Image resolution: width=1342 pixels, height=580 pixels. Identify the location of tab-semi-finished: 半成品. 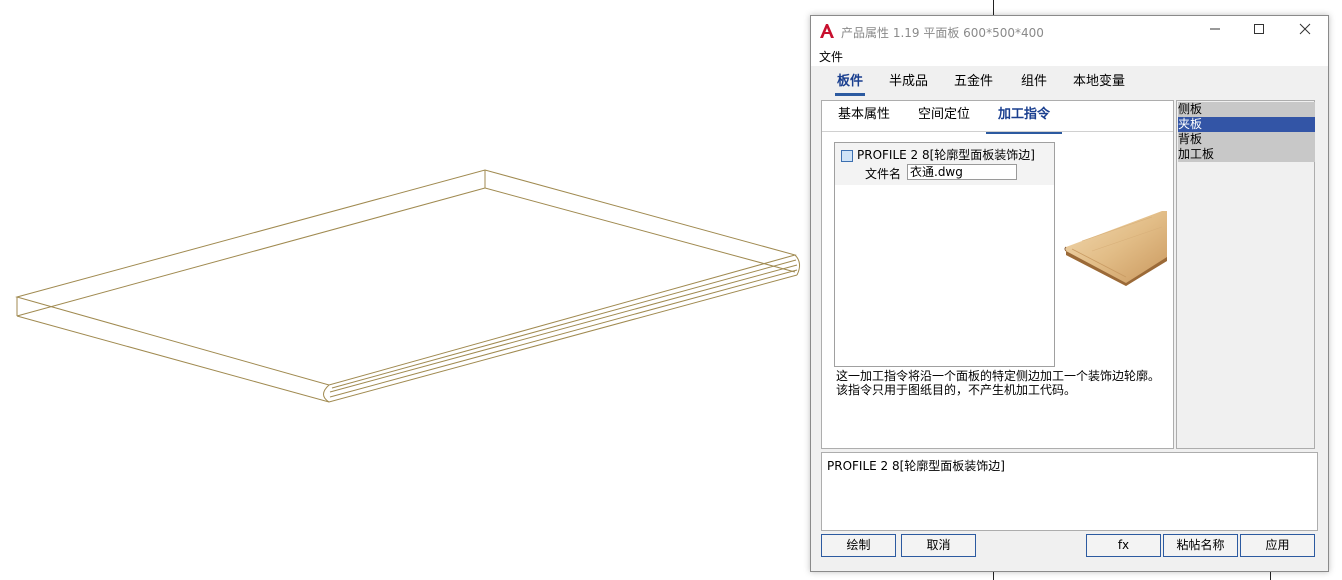
(908, 84).